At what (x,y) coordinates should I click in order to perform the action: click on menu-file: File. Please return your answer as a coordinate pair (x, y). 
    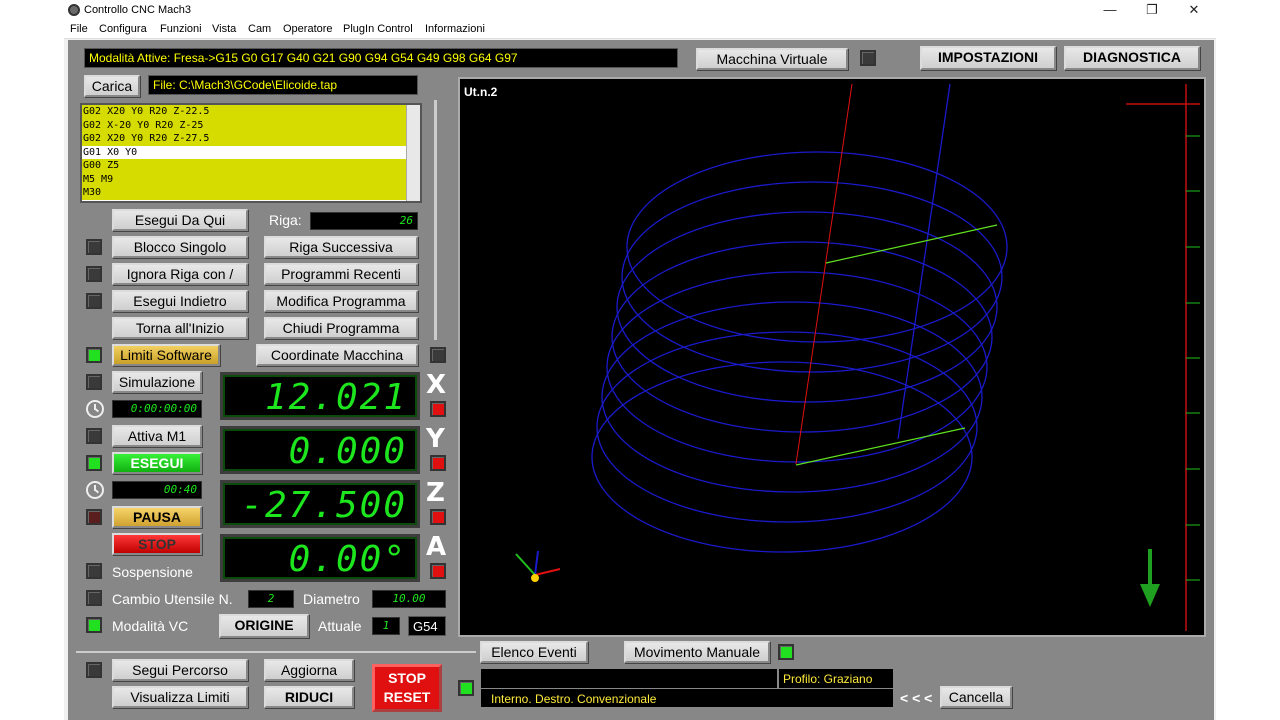
    Looking at the image, I should click on (79, 29).